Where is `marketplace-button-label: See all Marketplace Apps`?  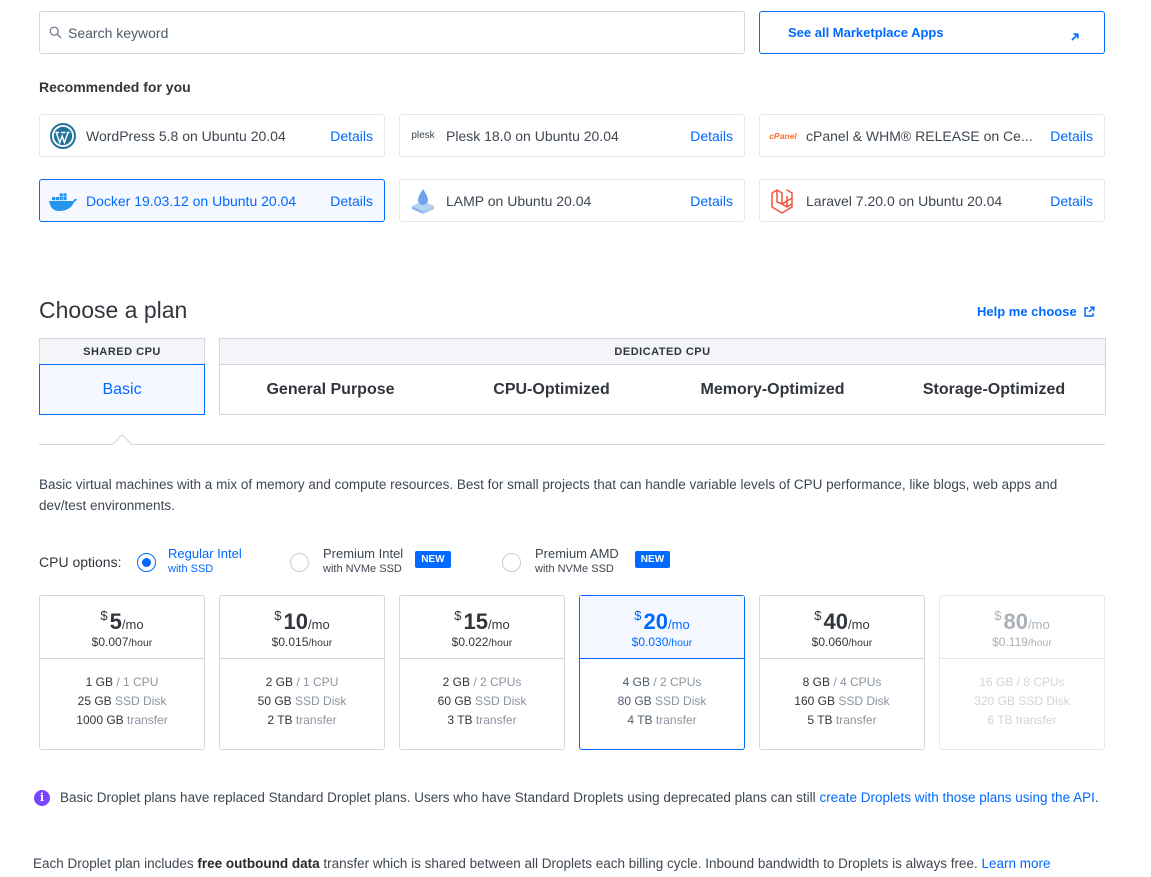 marketplace-button-label: See all Marketplace Apps is located at coordinates (866, 32).